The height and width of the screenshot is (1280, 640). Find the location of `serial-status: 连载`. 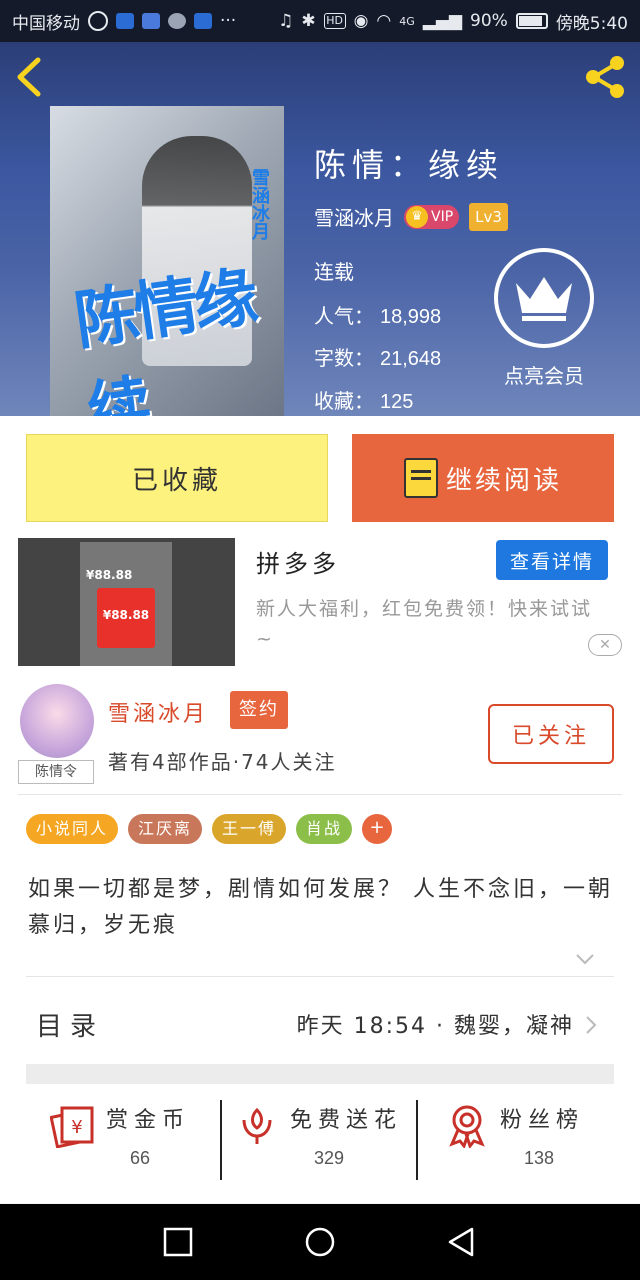

serial-status: 连载 is located at coordinates (334, 272).